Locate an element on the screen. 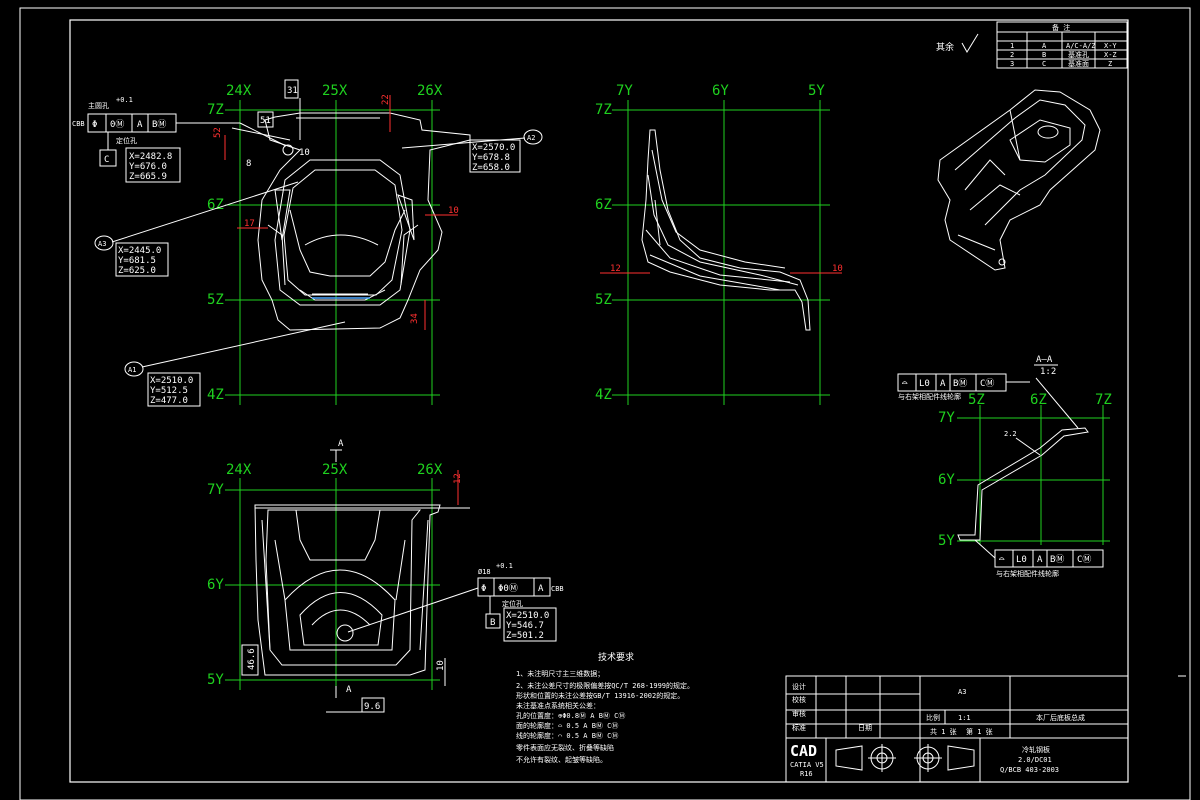  hole-title: Ø18 is located at coordinates (484, 572).